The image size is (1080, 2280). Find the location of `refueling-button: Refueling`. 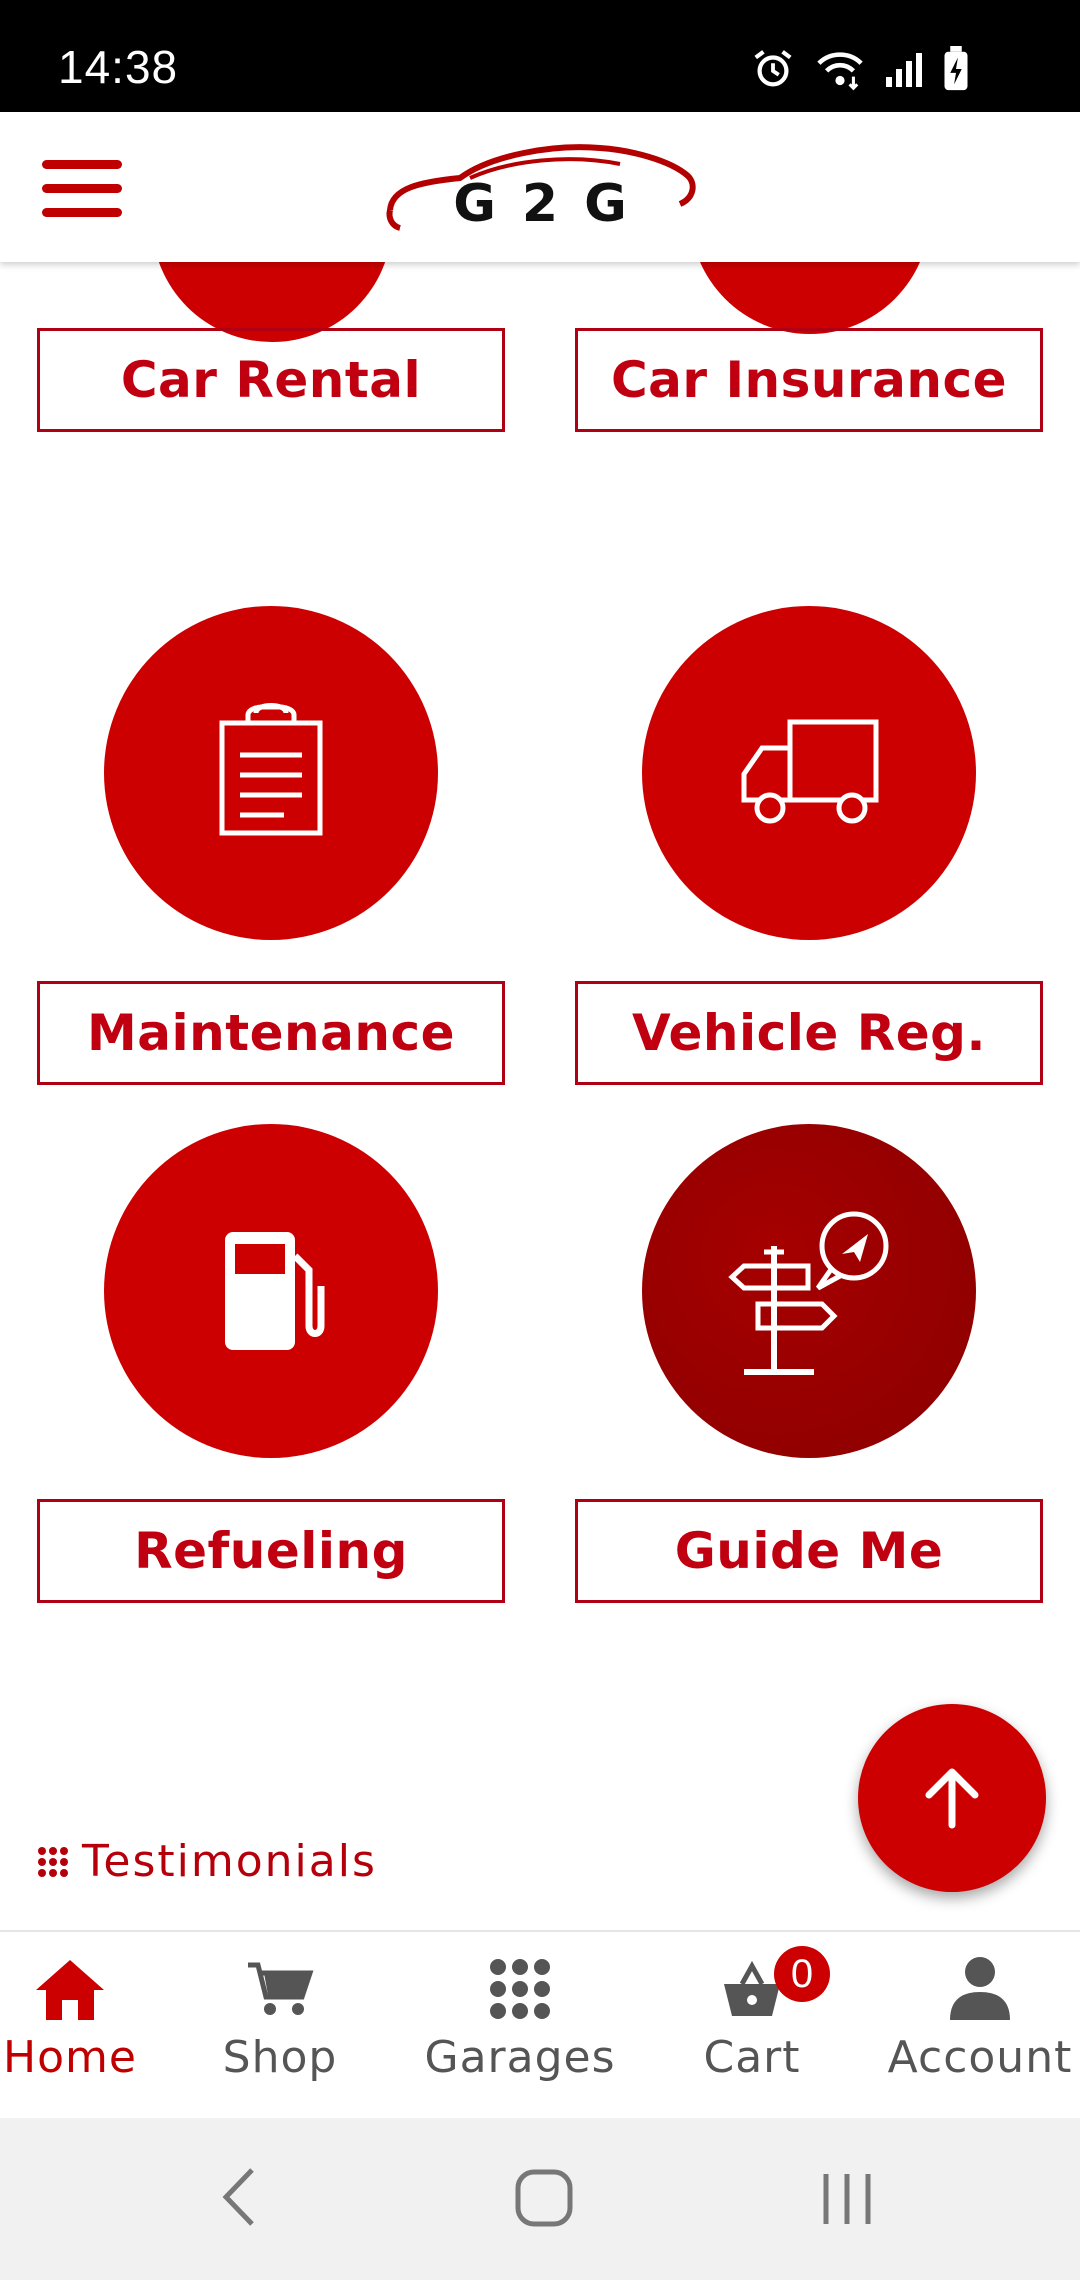

refueling-button: Refueling is located at coordinates (271, 1551).